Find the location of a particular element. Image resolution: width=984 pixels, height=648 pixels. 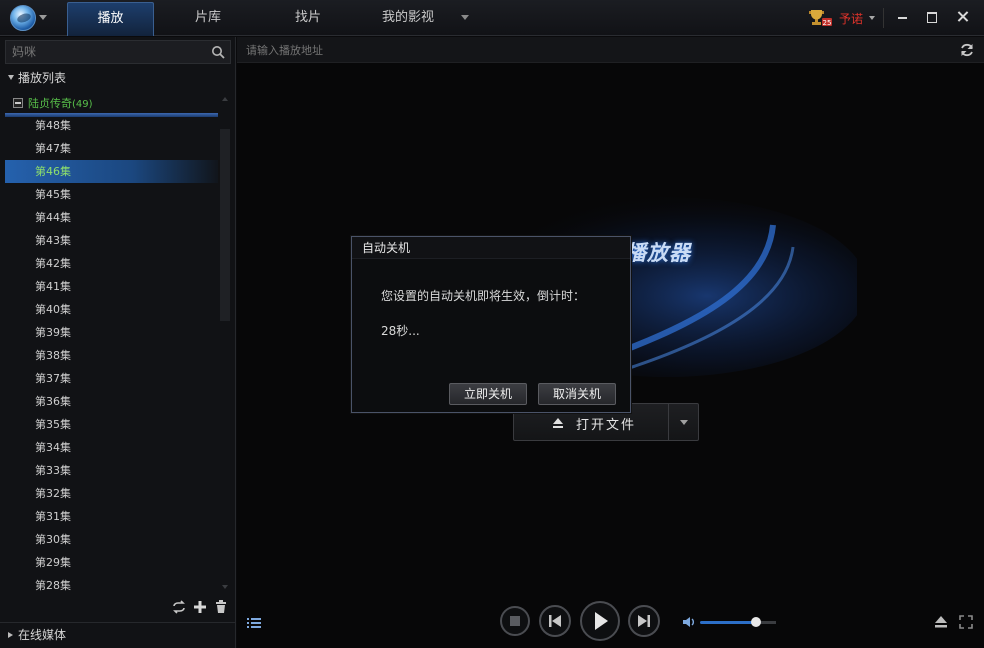

search-box is located at coordinates (118, 52).